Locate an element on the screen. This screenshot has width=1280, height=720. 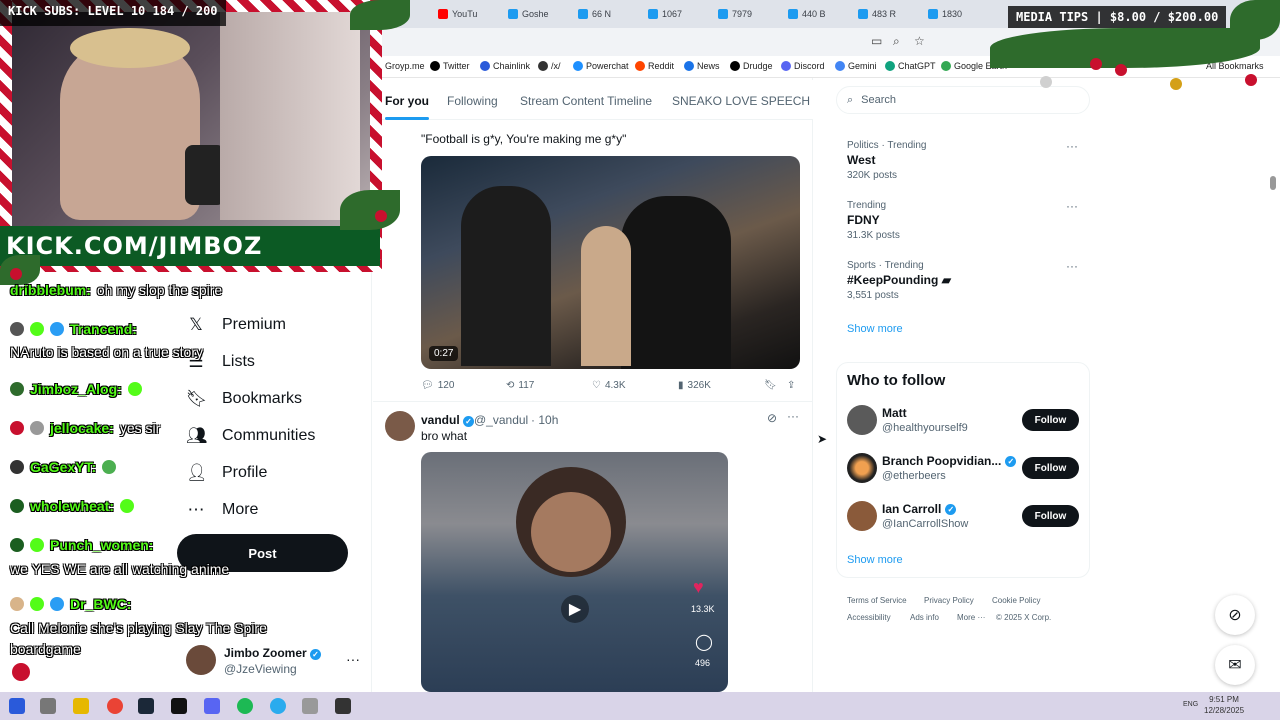
spotify-icon is located at coordinates (245, 706).